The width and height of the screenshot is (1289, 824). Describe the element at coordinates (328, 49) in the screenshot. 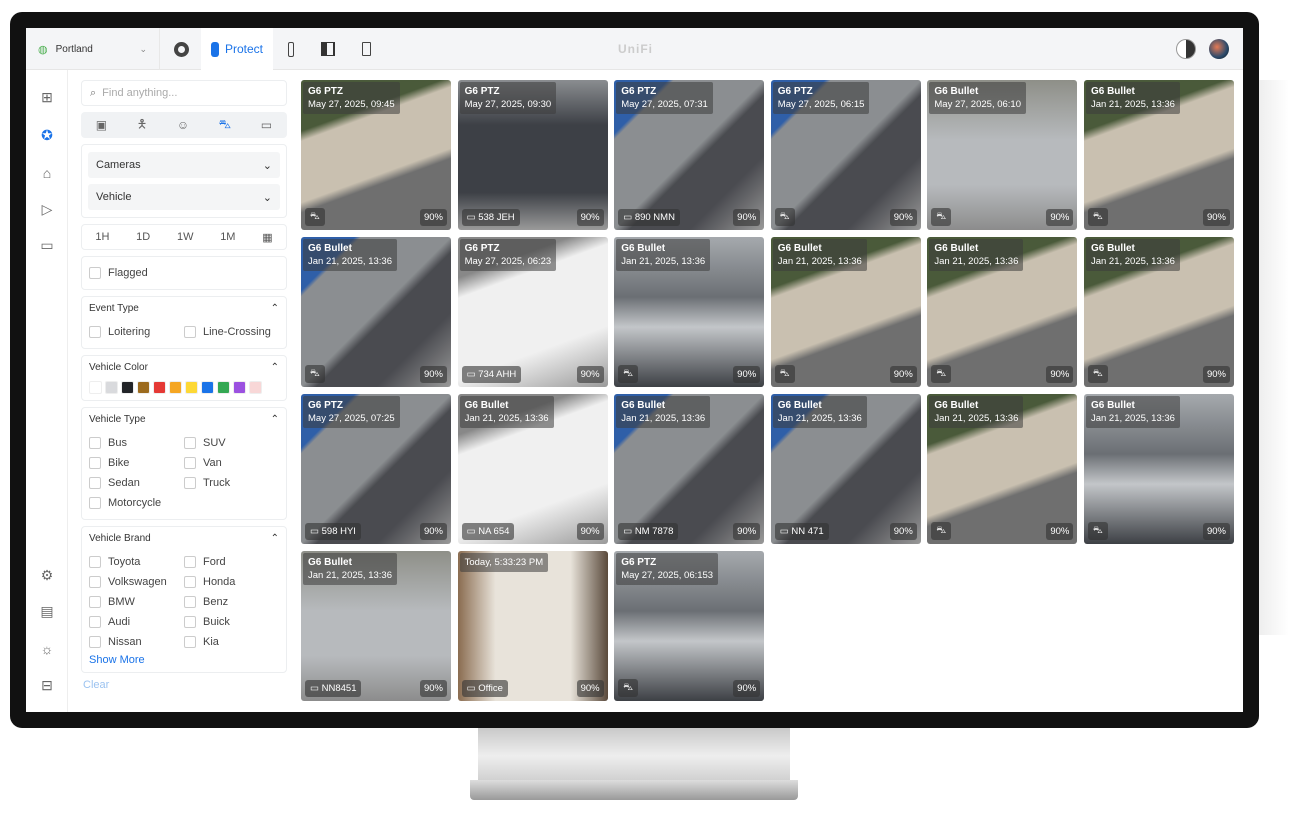

I see `talk-app-button` at that location.